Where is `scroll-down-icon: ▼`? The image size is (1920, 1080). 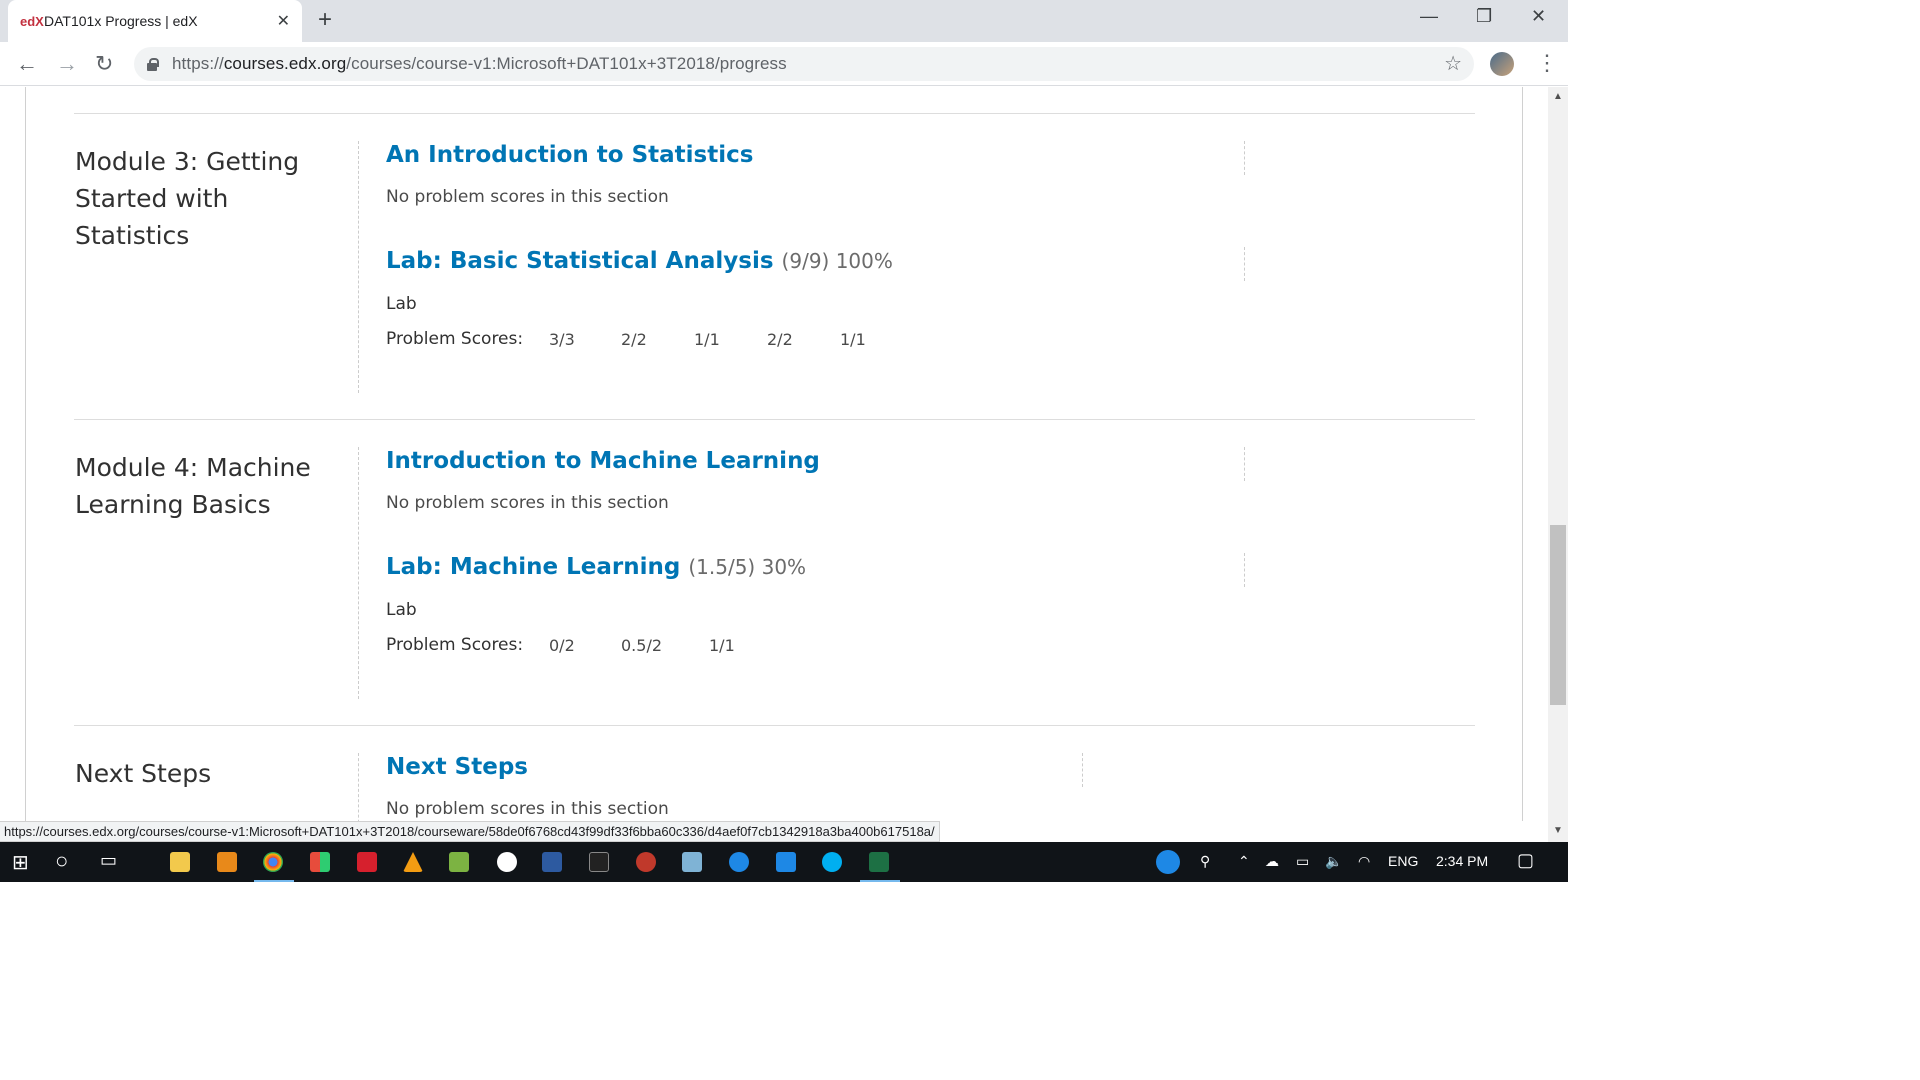 scroll-down-icon: ▼ is located at coordinates (1558, 830).